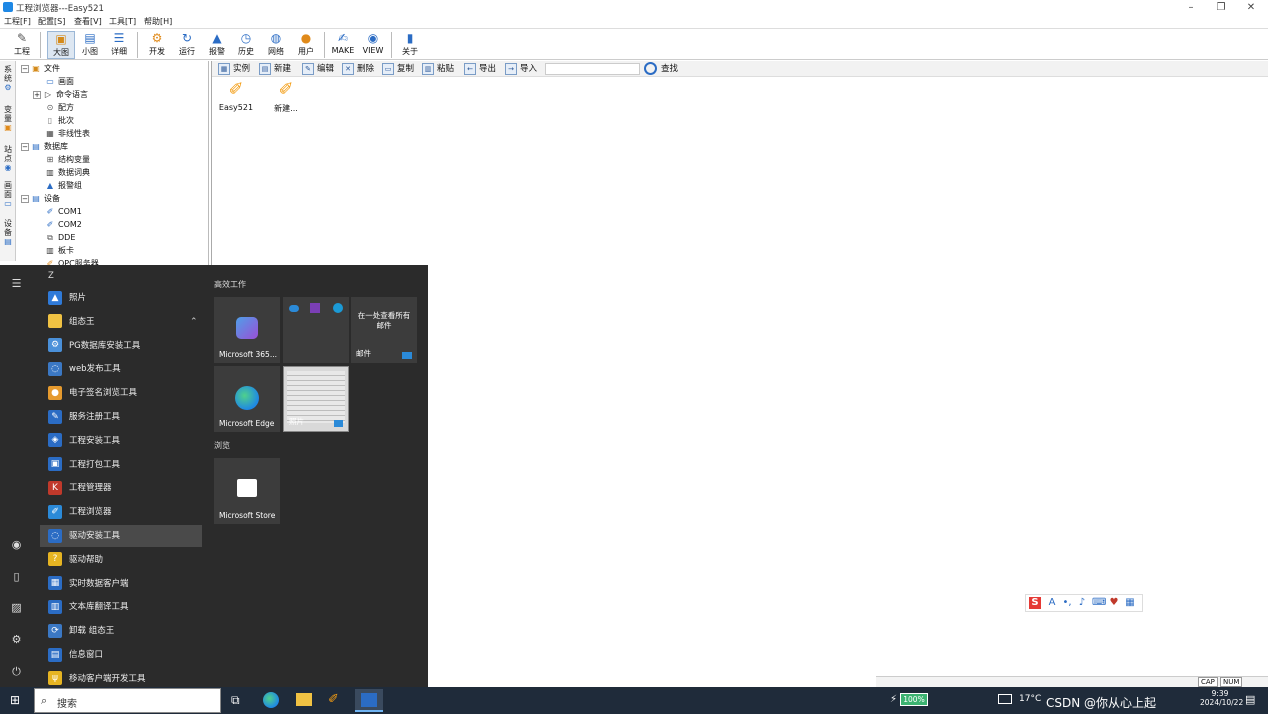  What do you see at coordinates (22, 45) in the screenshot?
I see `toolbar-project-button: ✎ 工程` at bounding box center [22, 45].